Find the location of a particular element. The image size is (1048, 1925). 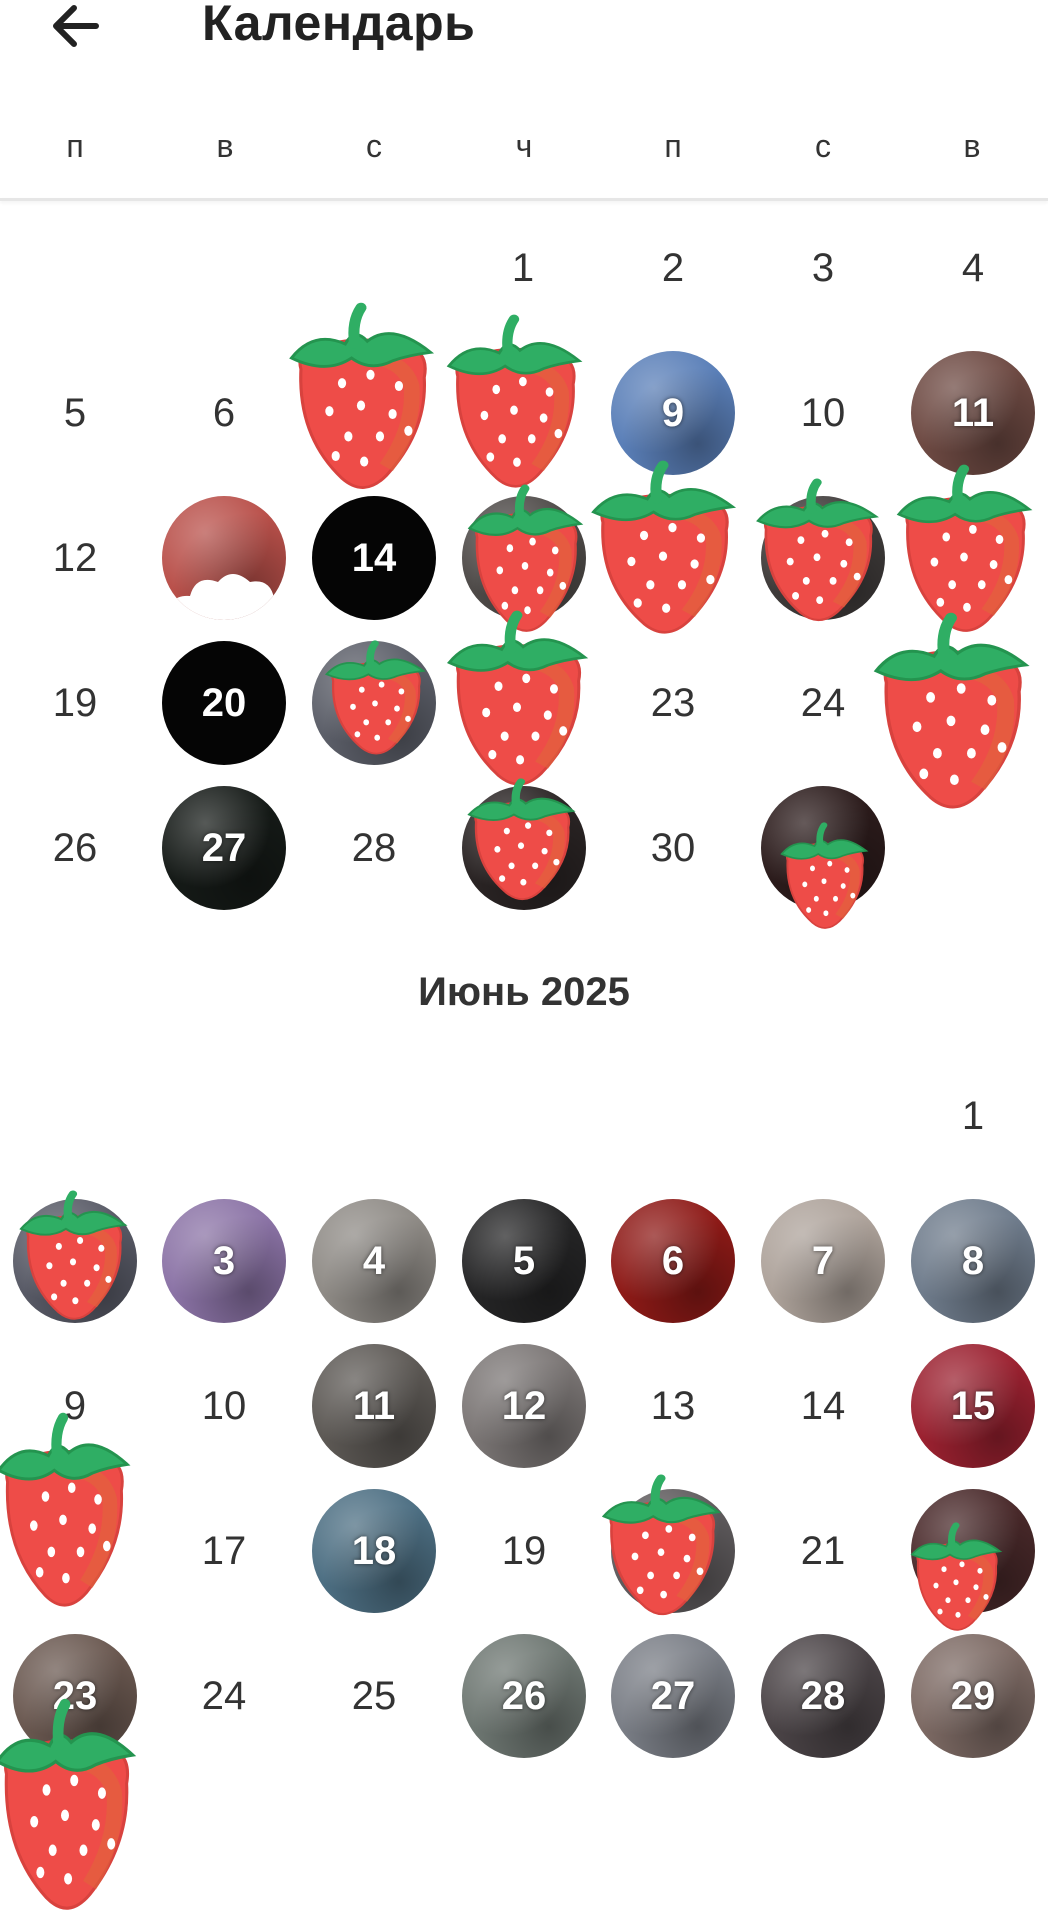

header-divider is located at coordinates (524, 199).